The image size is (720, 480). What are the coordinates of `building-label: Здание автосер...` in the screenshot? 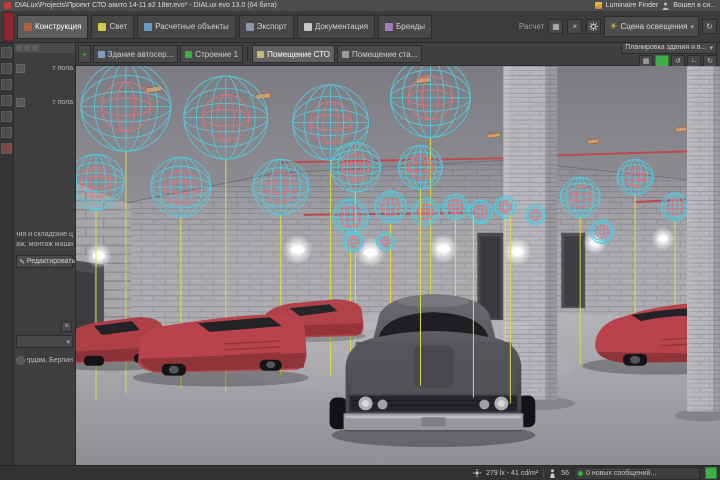 It's located at (140, 54).